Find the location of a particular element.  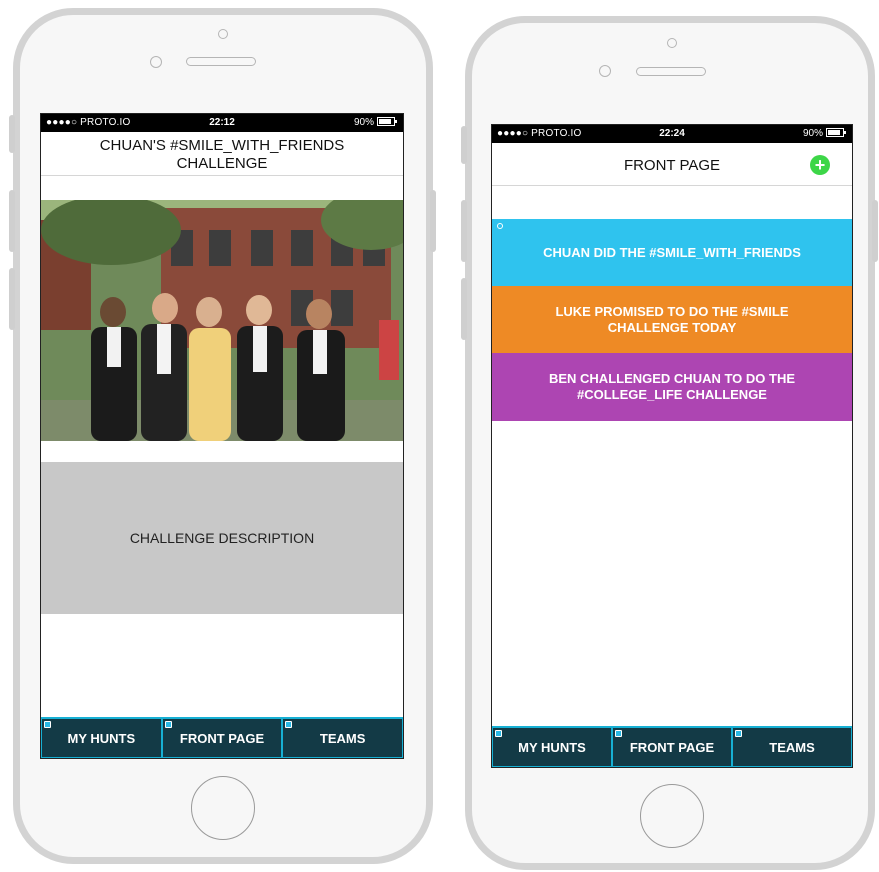

status-bar: ●●●●○ PROTO.IO 22:24 90% is located at coordinates (672, 134).